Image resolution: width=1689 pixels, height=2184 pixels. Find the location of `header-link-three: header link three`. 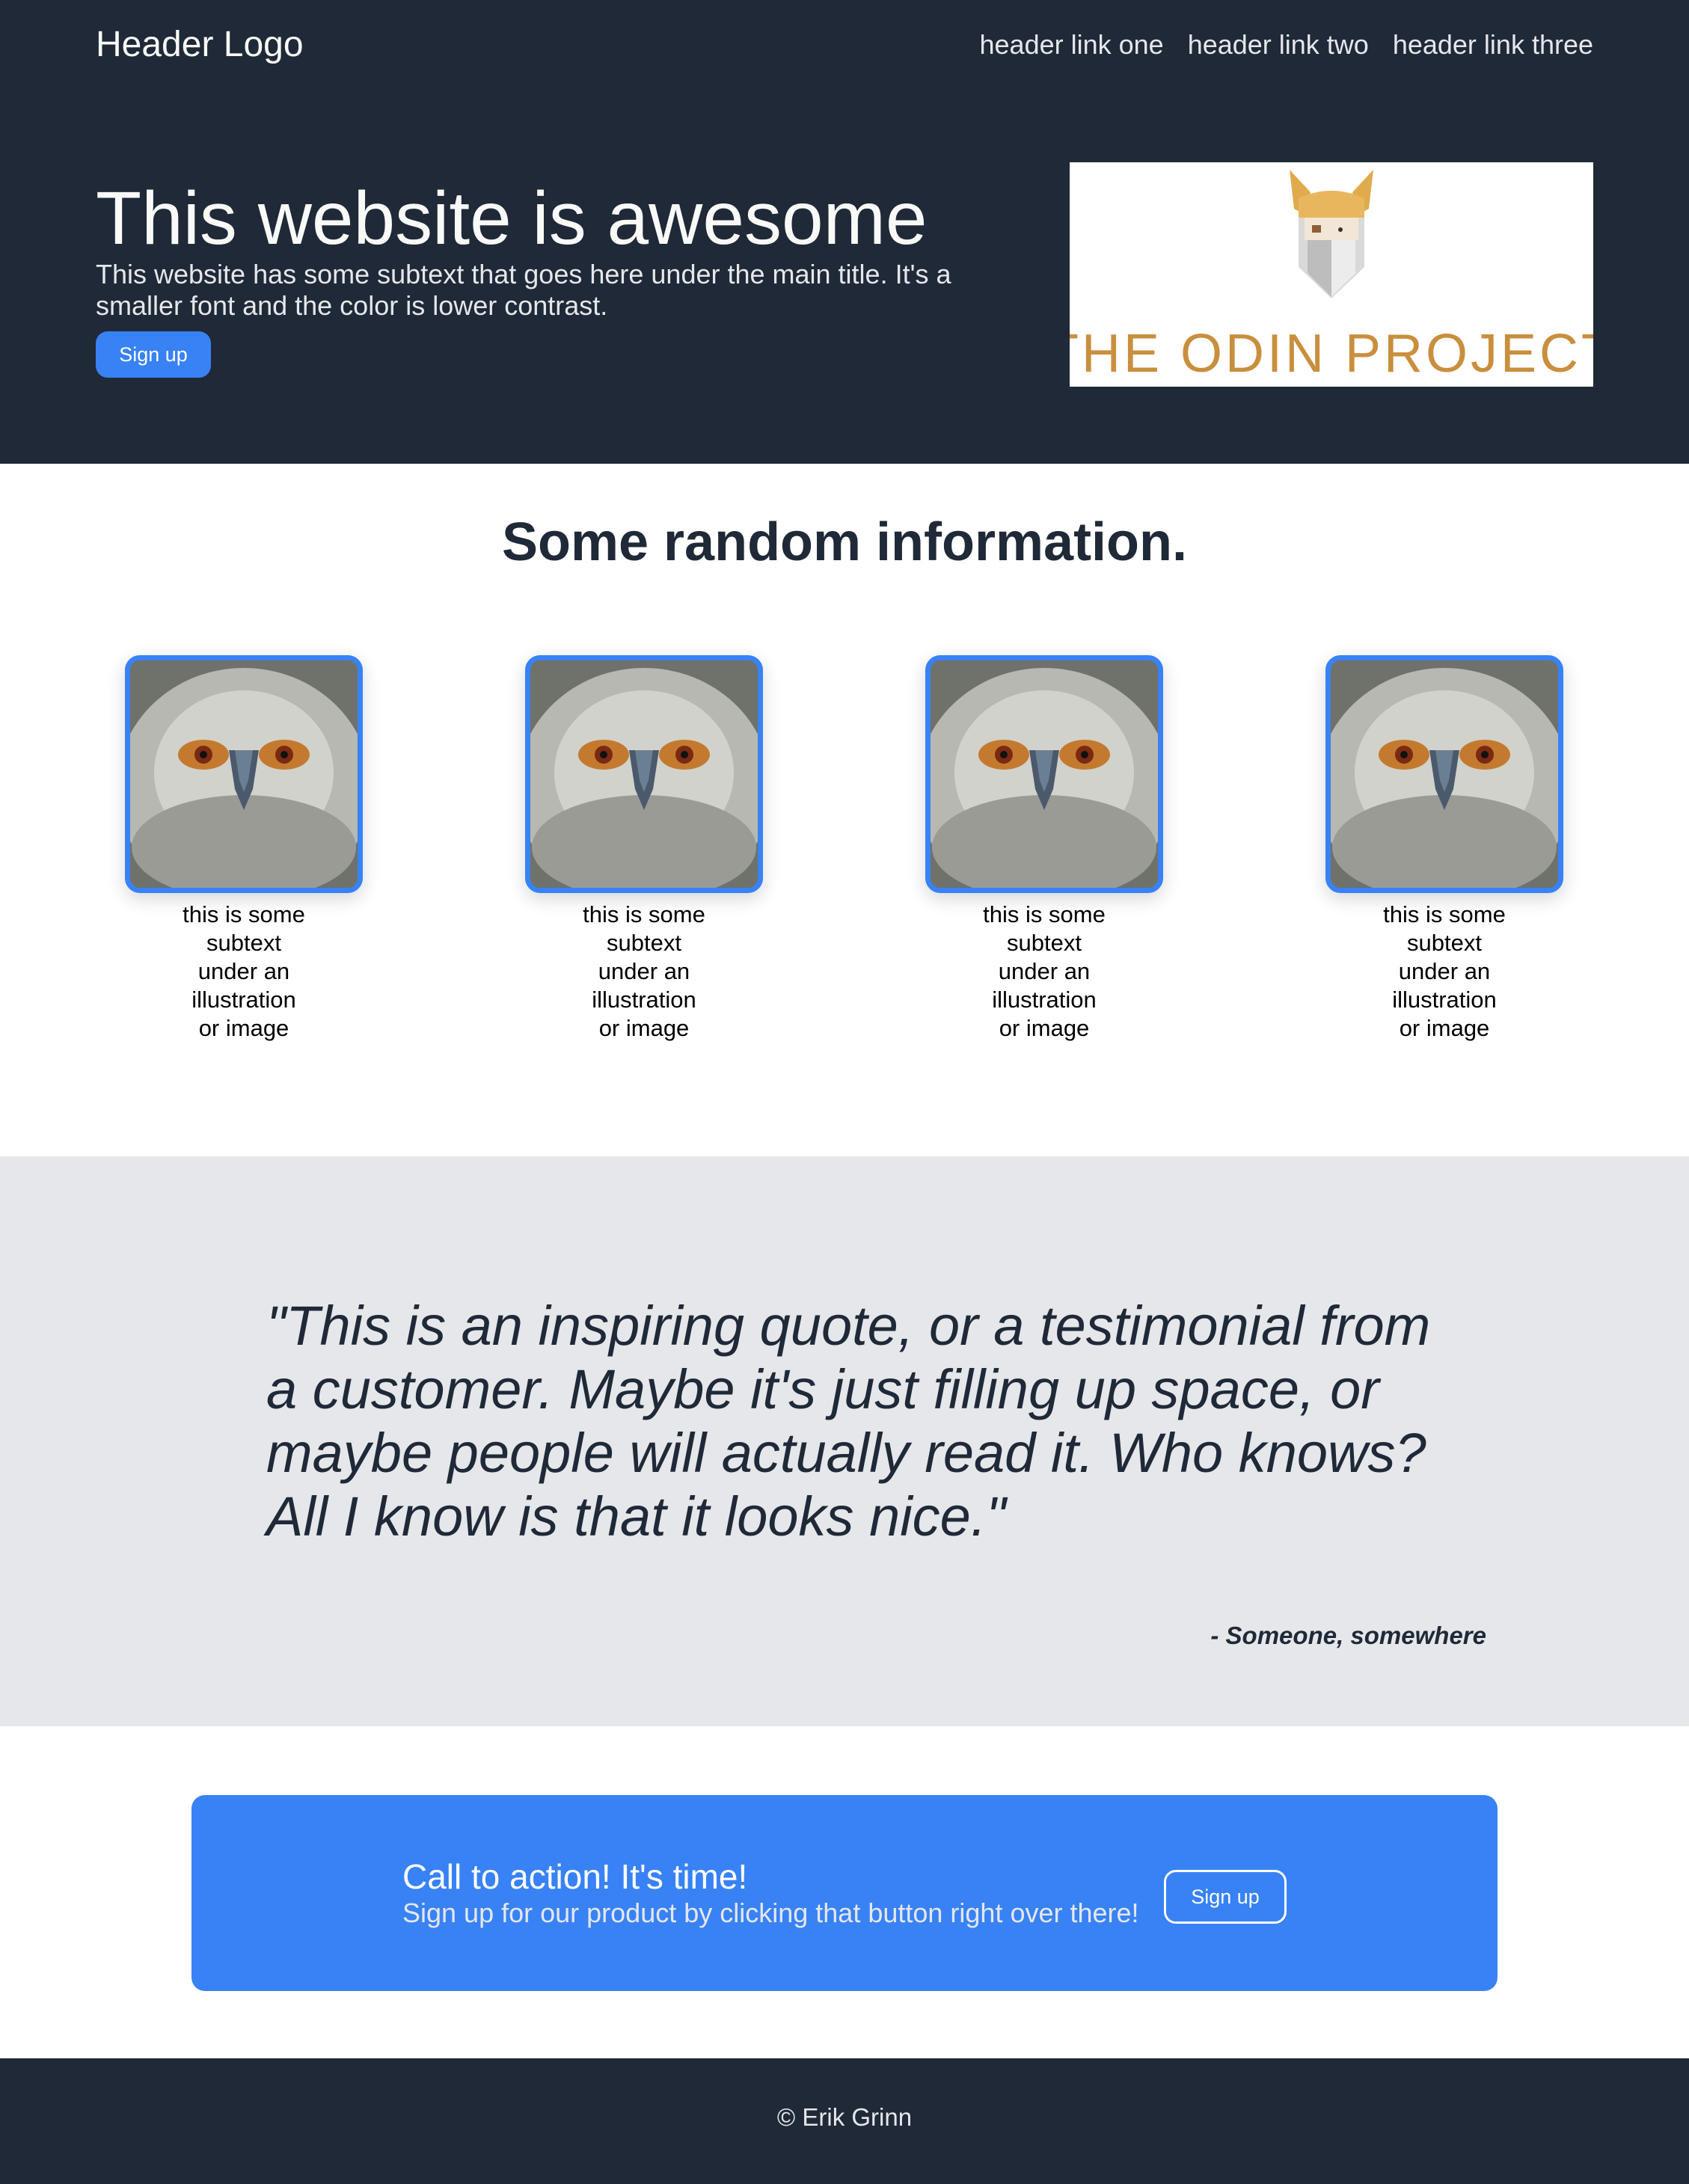

header-link-three: header link three is located at coordinates (1493, 45).